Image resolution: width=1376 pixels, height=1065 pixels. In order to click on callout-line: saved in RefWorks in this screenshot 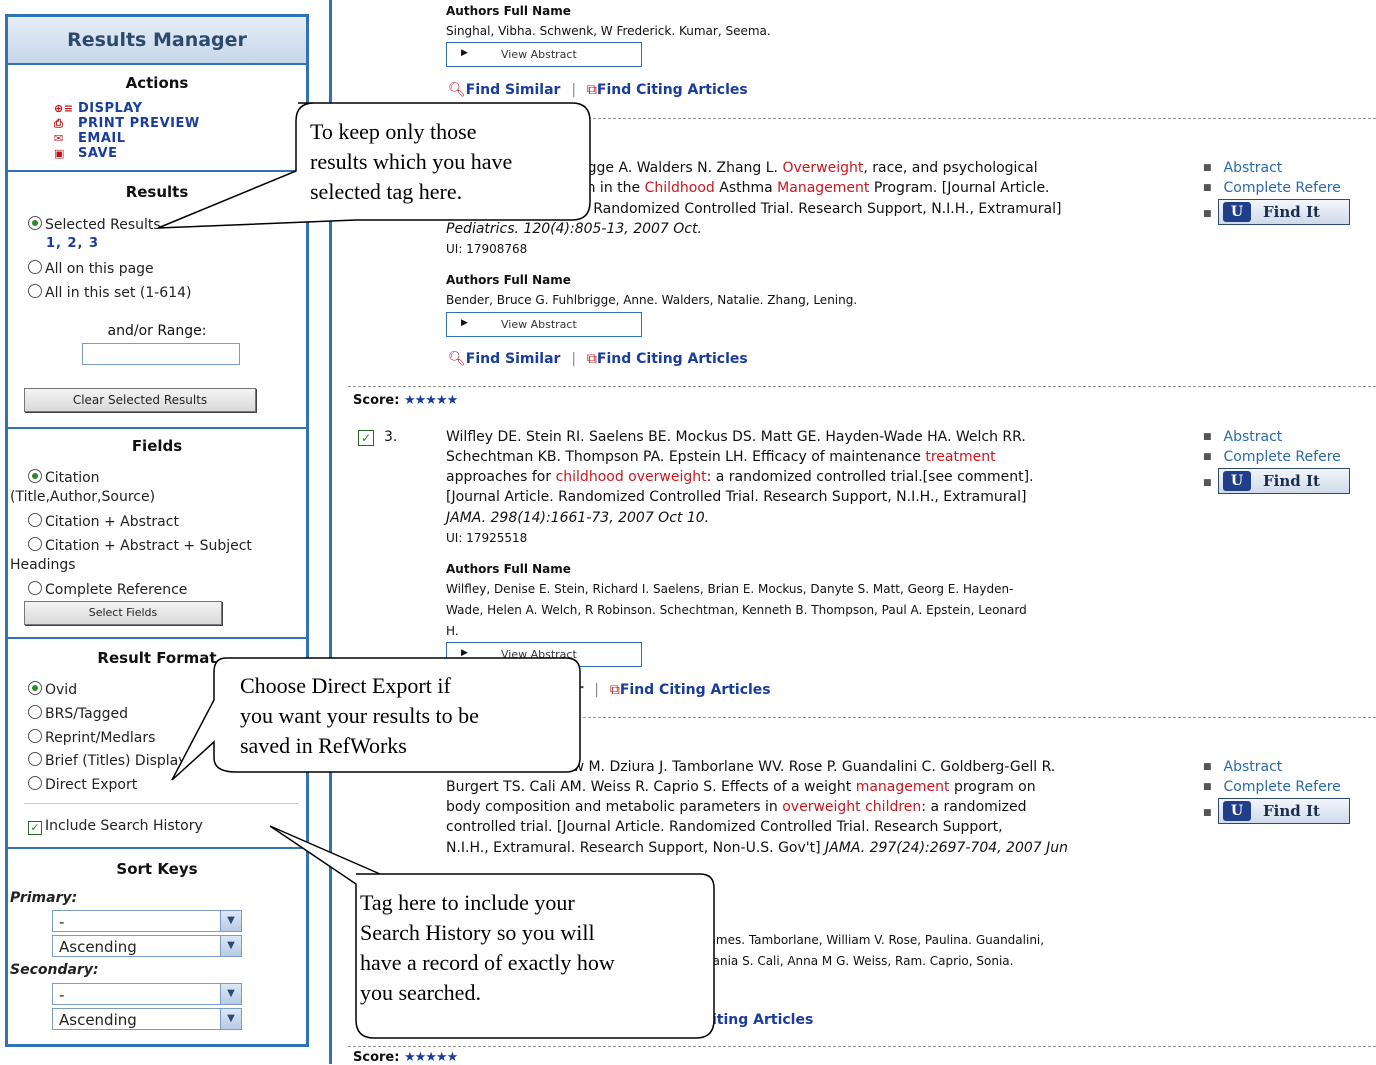, I will do `click(323, 745)`.